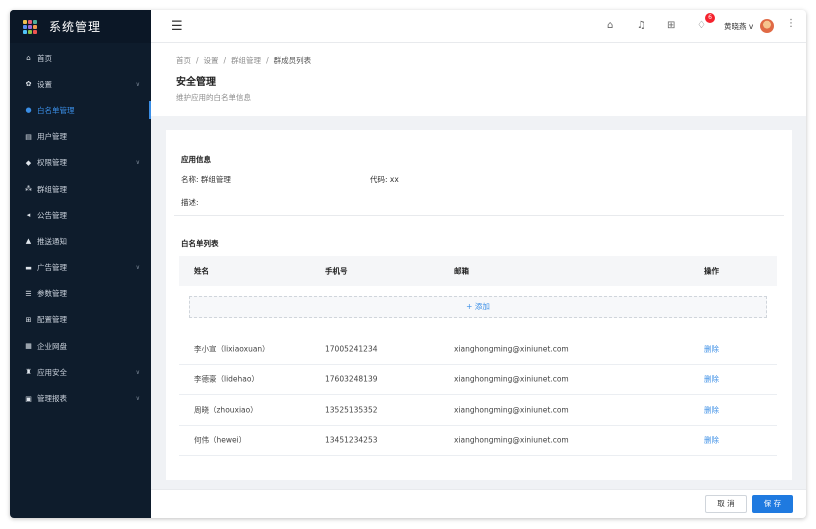 Image resolution: width=816 pixels, height=529 pixels. Describe the element at coordinates (196, 159) in the screenshot. I see `app-info-title: 应用信息` at that location.